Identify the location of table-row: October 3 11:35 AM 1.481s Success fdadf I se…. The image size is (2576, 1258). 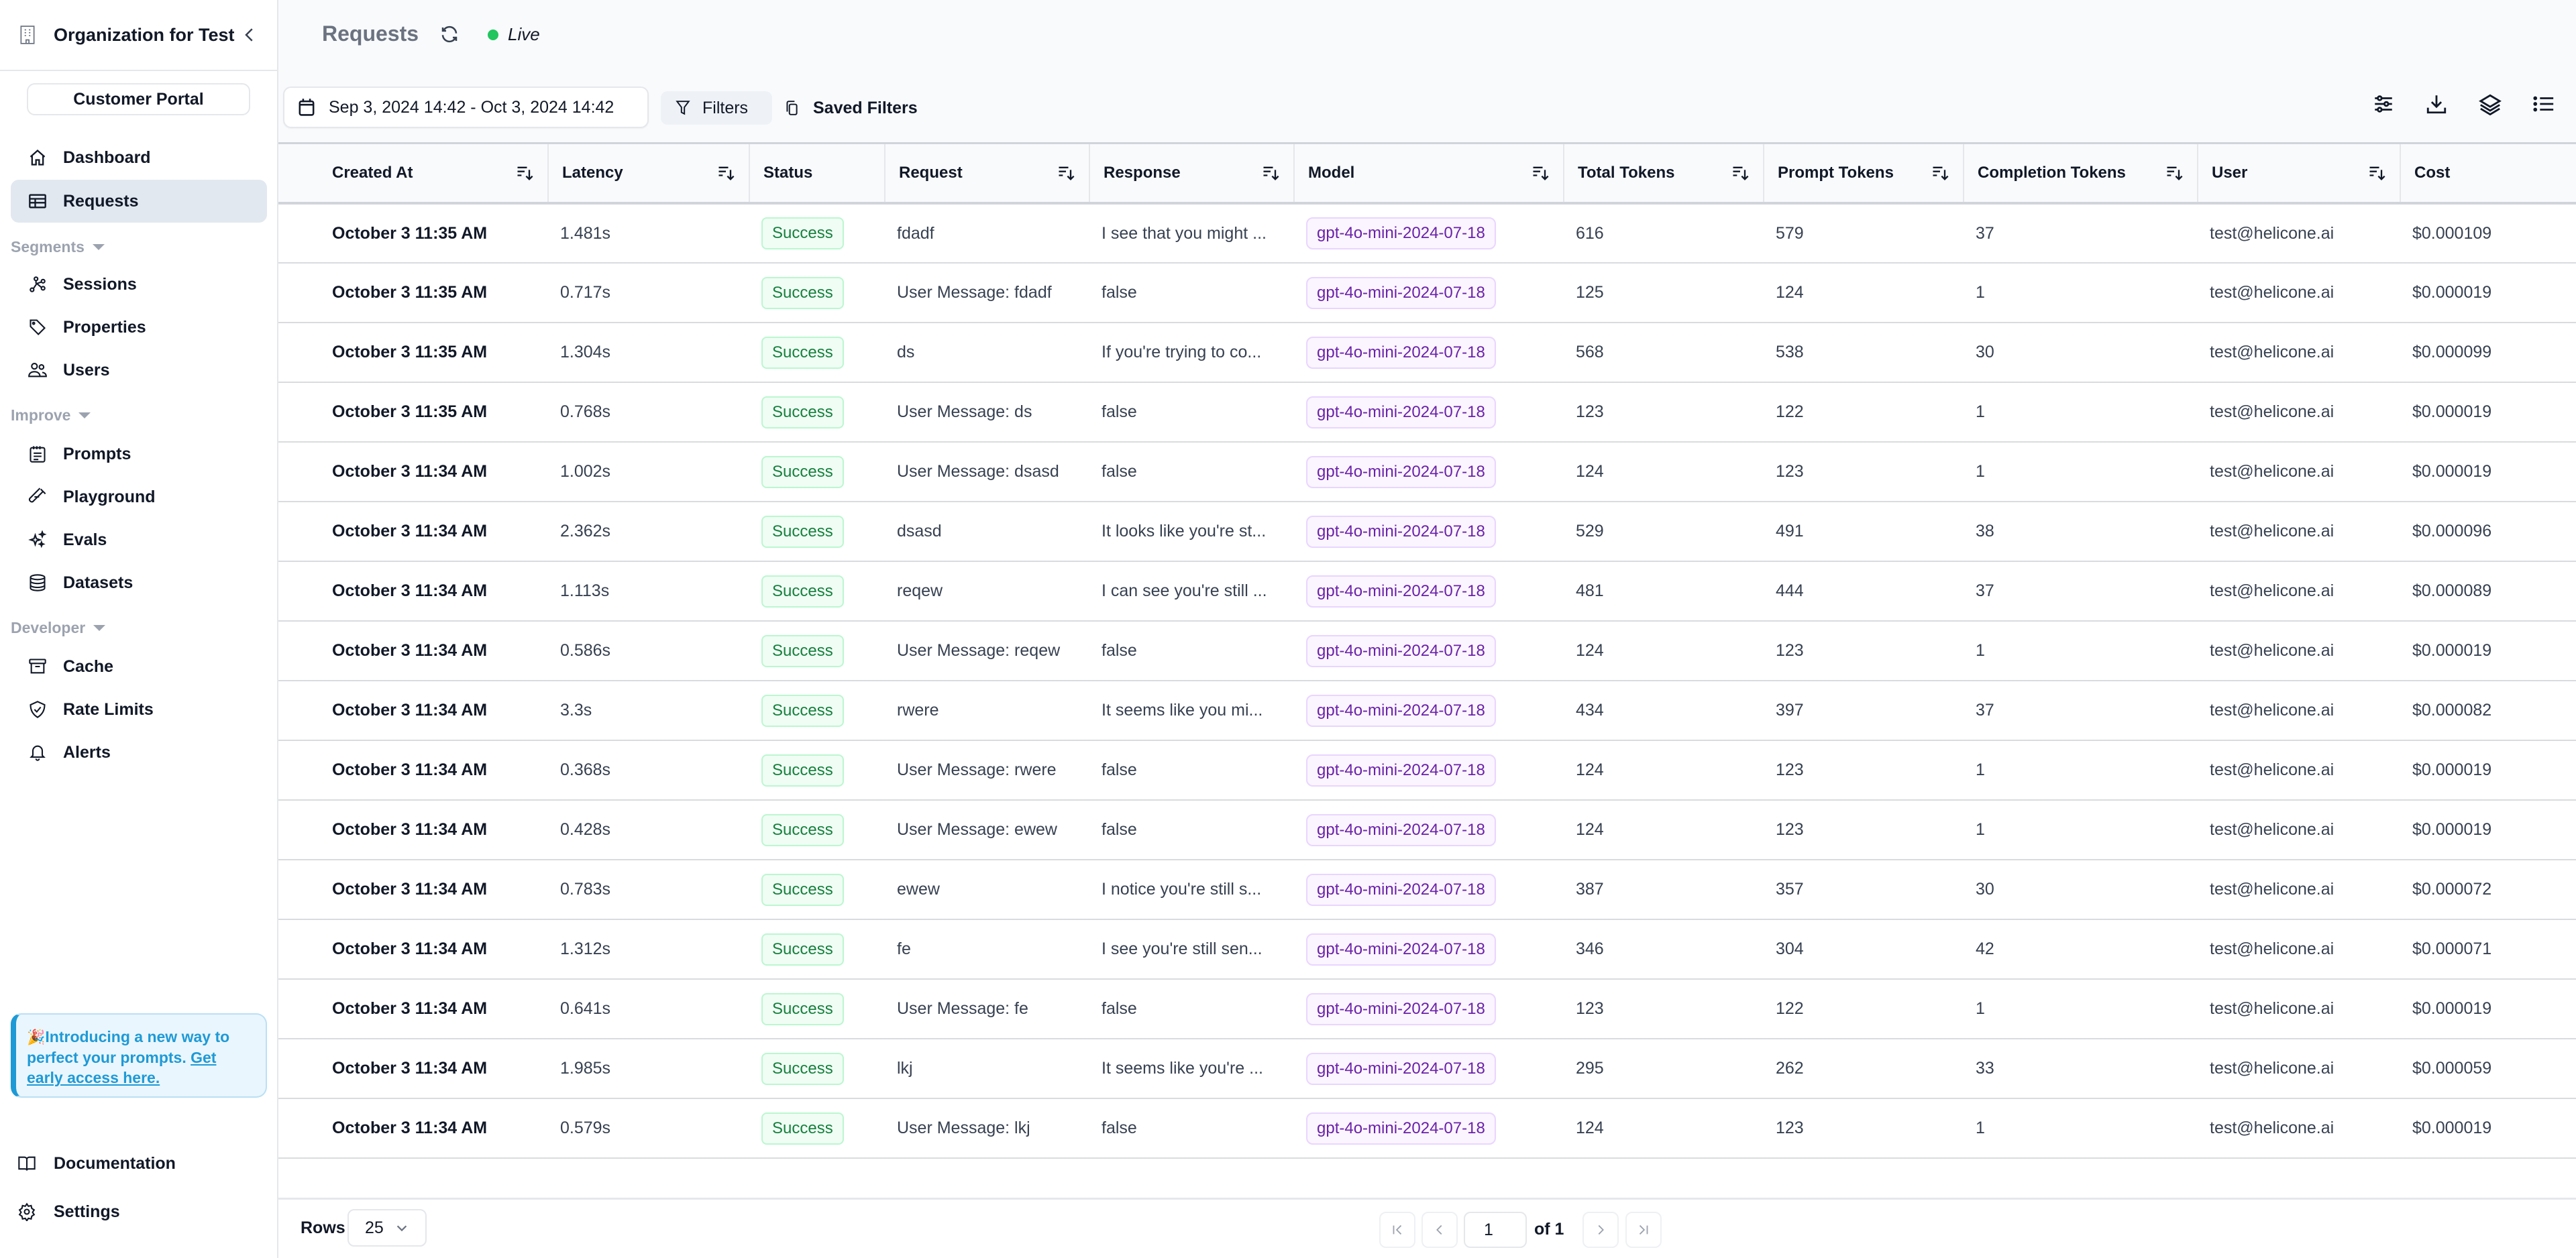
(1427, 233).